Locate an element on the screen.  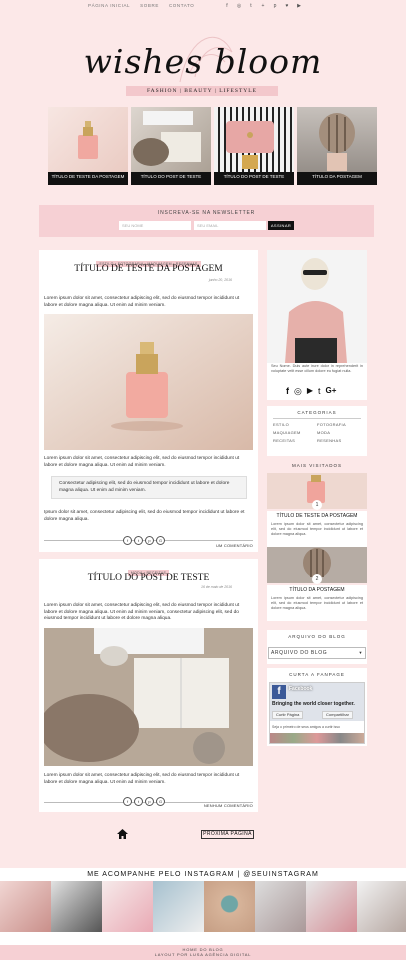
desk-notebook-image is located at coordinates (167, 138).